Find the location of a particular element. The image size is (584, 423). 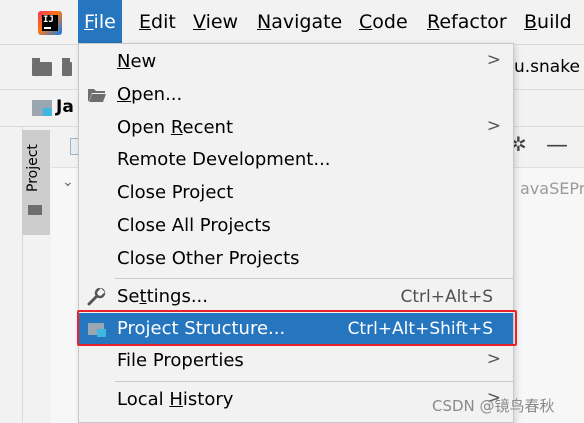

project-tree-item: avaSEPr is located at coordinates (552, 188).